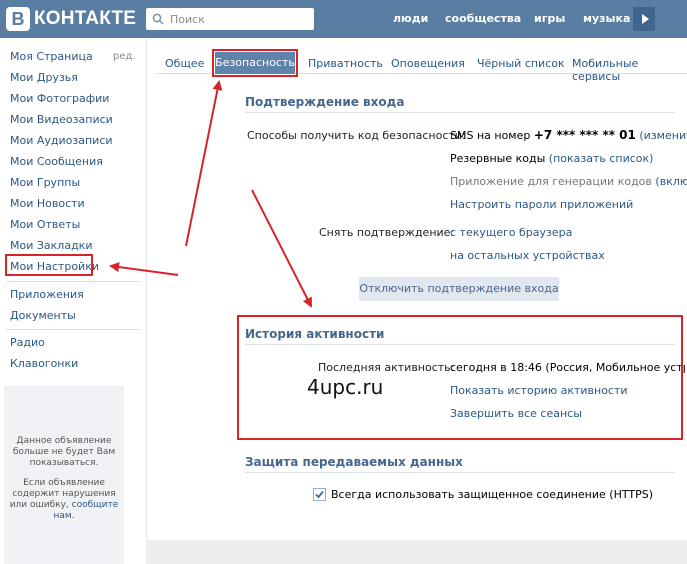 The height and width of the screenshot is (564, 687). I want to click on top-header: В КОНТАКТЕ люди сообщества игры музыка, so click(343, 19).